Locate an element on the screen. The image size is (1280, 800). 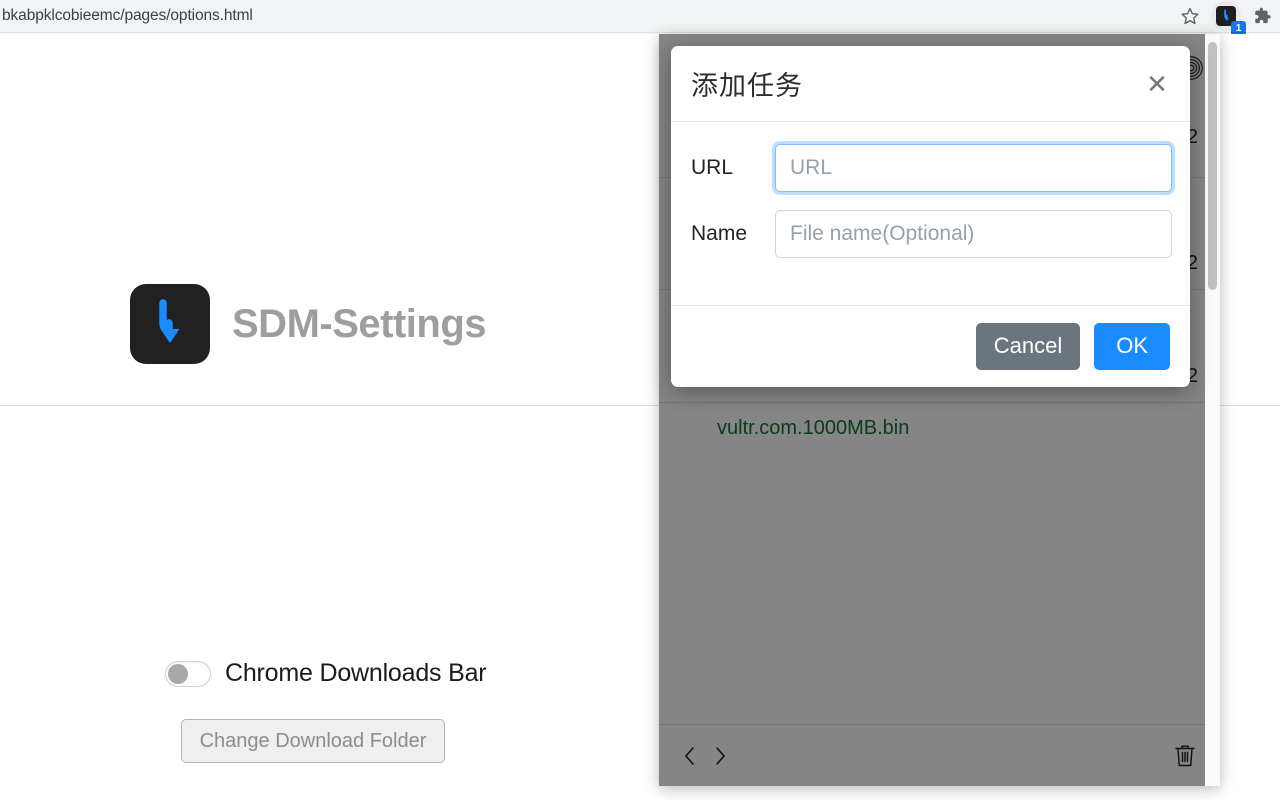
close-icon: ✕ is located at coordinates (1157, 84).